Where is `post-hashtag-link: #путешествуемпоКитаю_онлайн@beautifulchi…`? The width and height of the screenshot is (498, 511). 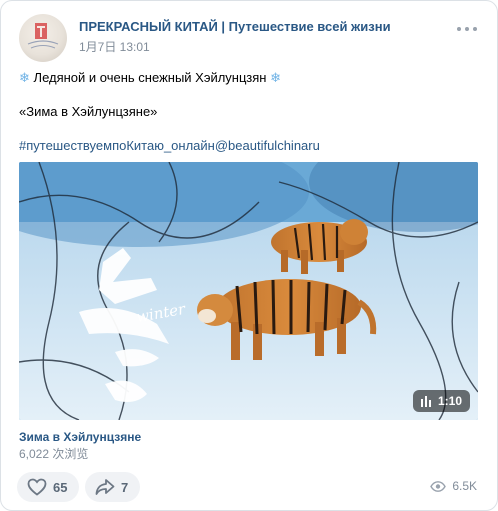
post-hashtag-link: #путешествуемпоКитаю_онлайн@beautifulchi… is located at coordinates (169, 145).